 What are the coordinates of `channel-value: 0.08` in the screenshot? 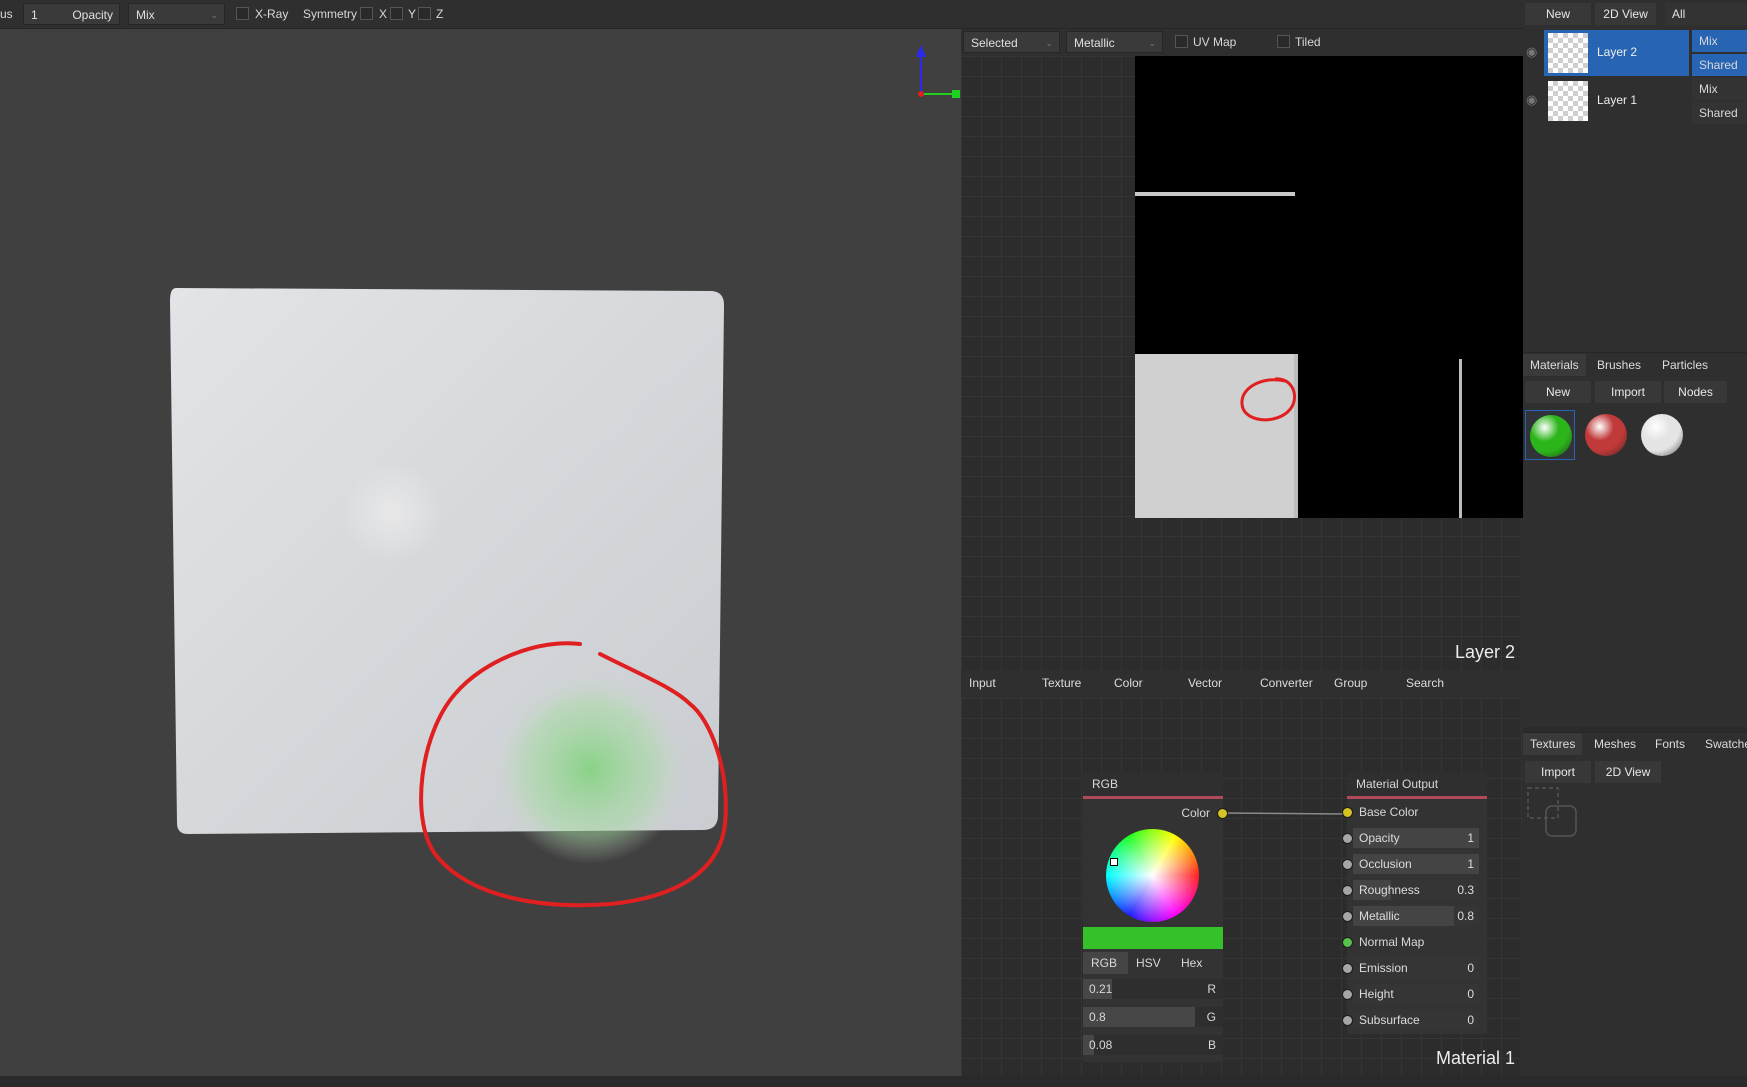 It's located at (1101, 1045).